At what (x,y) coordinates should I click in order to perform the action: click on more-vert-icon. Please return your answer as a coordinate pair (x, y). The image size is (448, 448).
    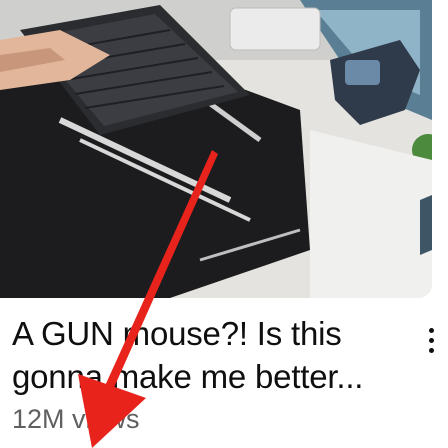
    Looking at the image, I should click on (431, 330).